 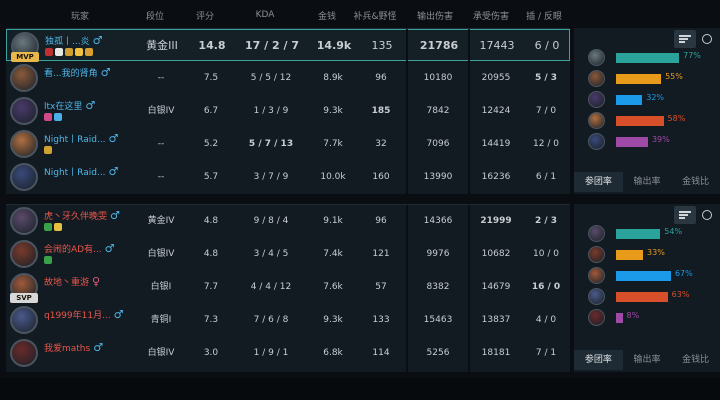 I want to click on player-name: ltx在这里 ♂, so click(x=69, y=105).